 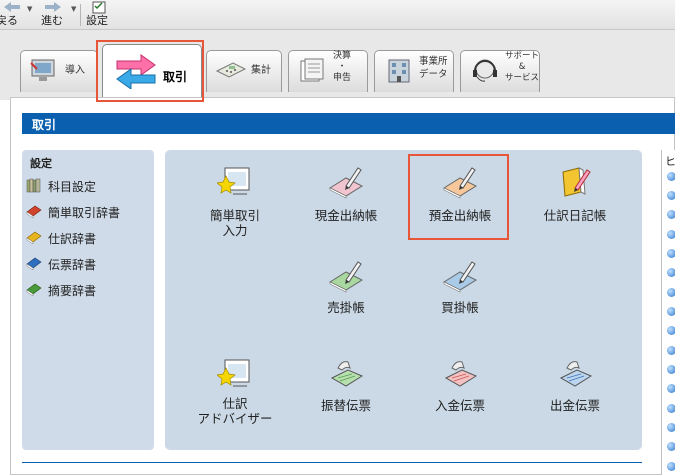 I want to click on settings-button: 設定, so click(x=99, y=15).